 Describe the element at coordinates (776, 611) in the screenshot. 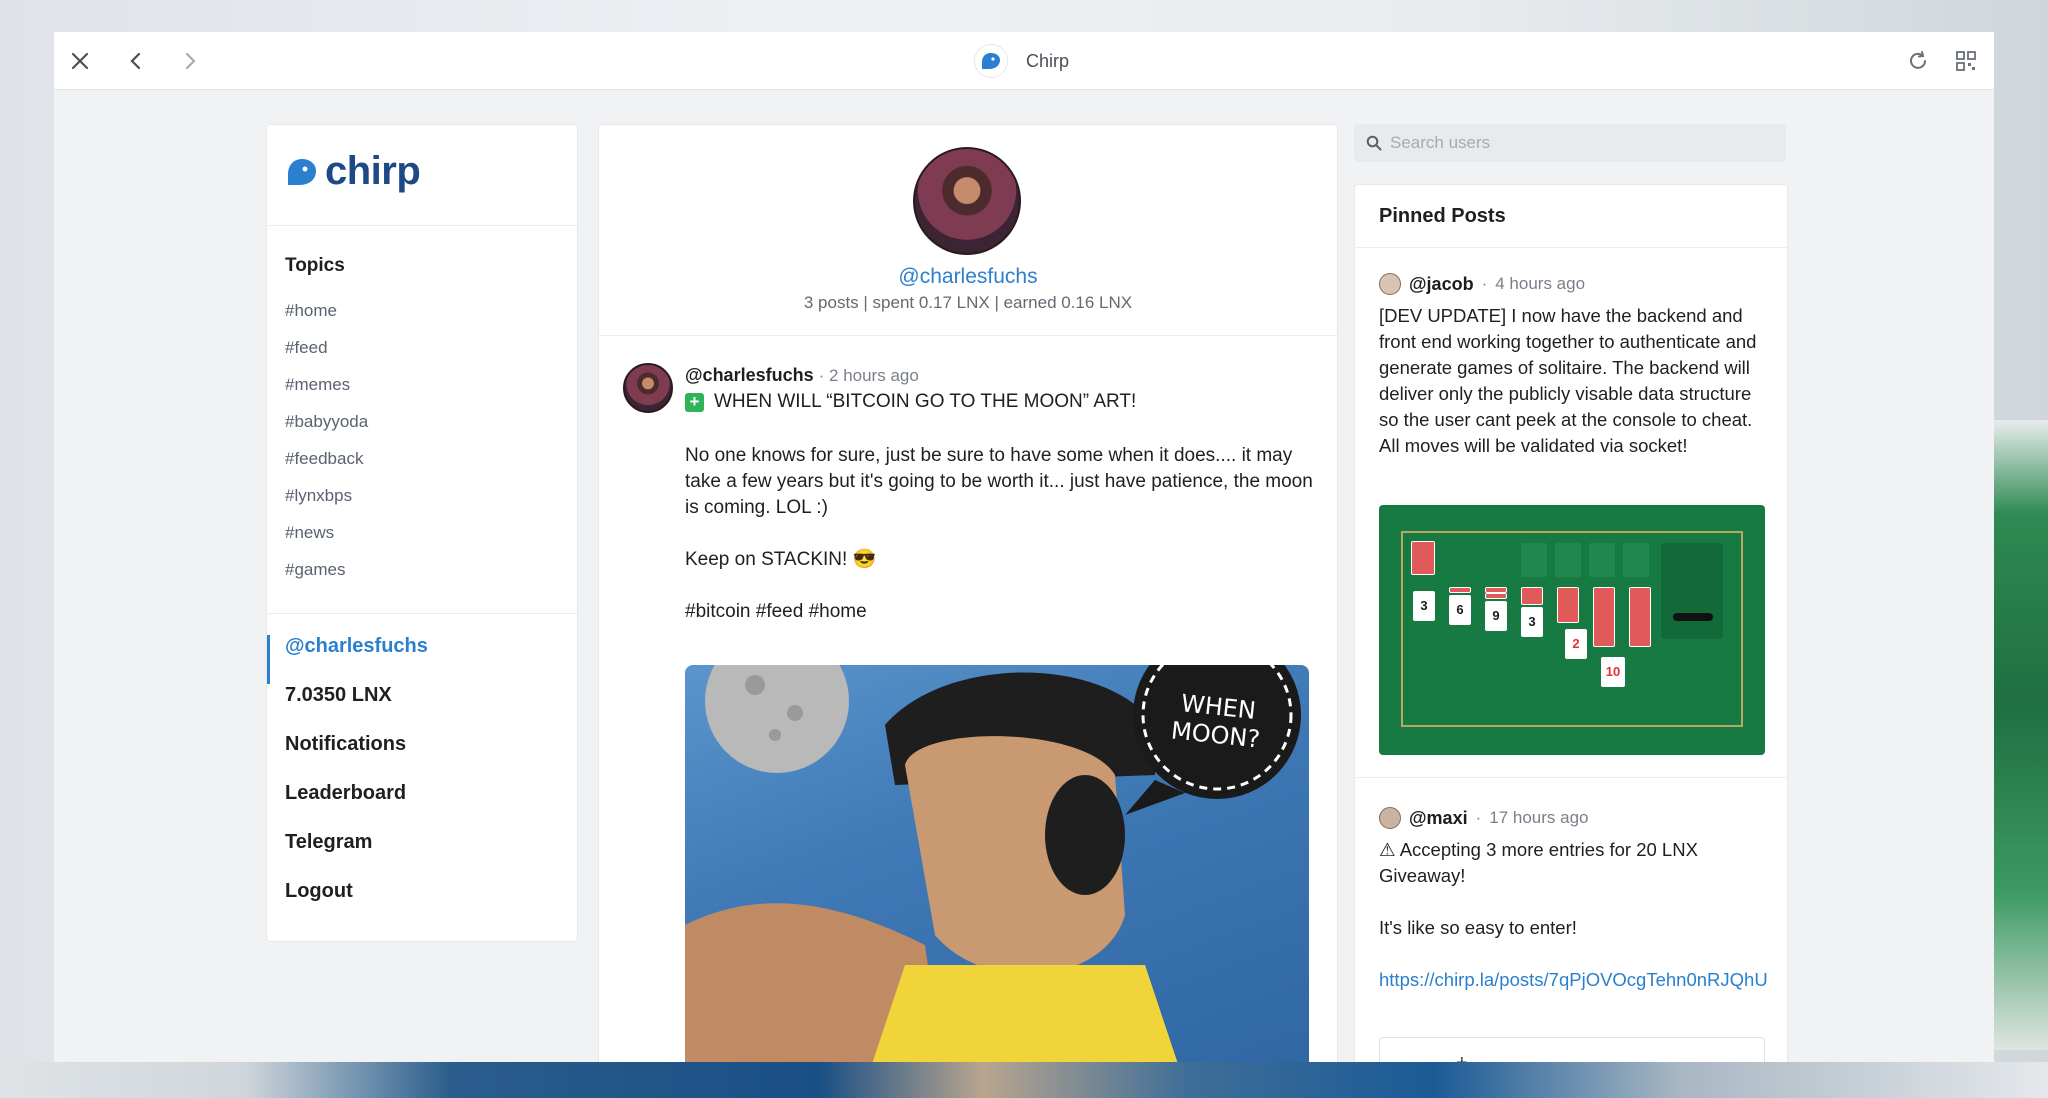

I see `post-hashtags: #bitcoin #feed #home` at that location.